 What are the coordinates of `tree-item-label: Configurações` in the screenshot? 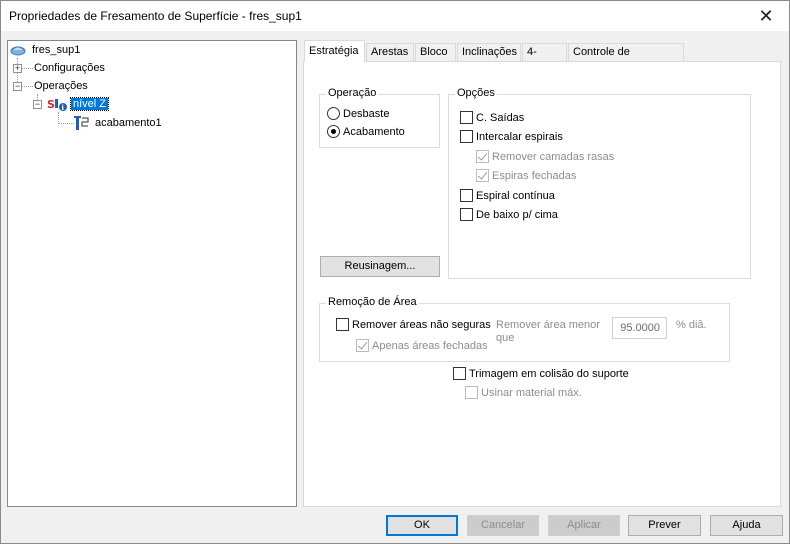 It's located at (69, 68).